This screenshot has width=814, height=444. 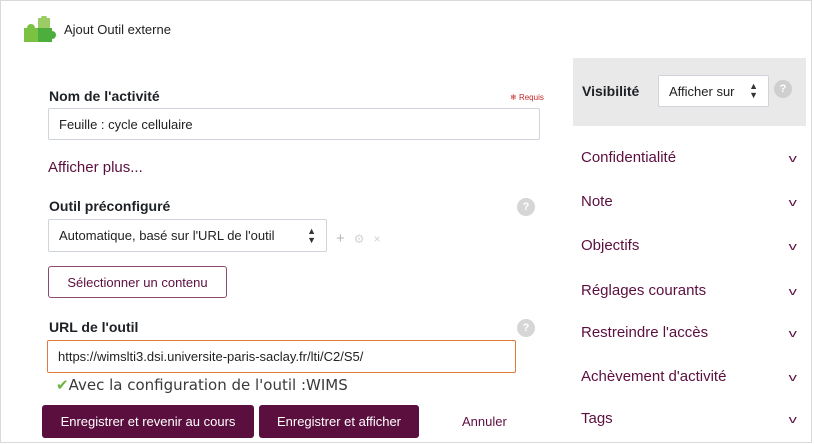 What do you see at coordinates (208, 385) in the screenshot?
I see `config-note-text: Avec la configuration de l'outil :WIMS` at bounding box center [208, 385].